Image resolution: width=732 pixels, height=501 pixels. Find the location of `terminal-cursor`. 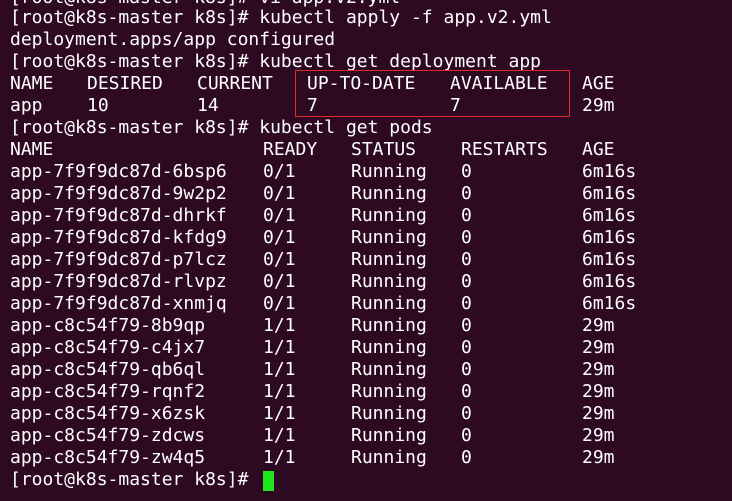

terminal-cursor is located at coordinates (268, 481).